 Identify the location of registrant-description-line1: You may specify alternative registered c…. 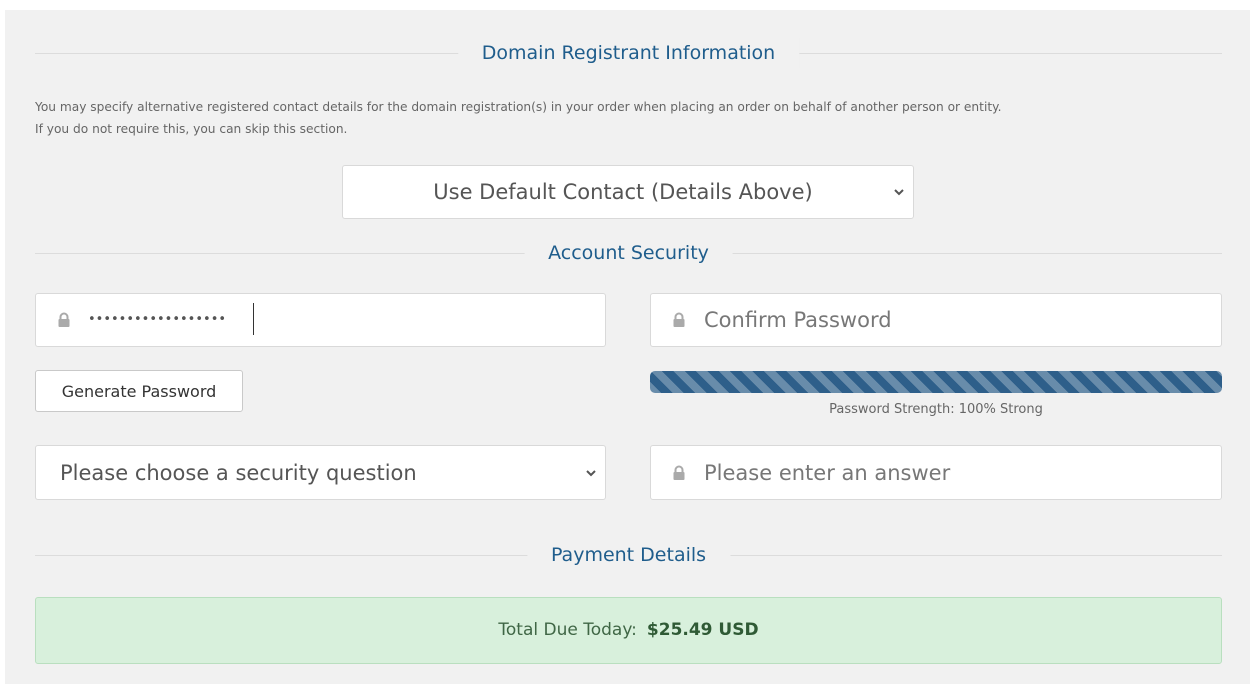
(518, 107).